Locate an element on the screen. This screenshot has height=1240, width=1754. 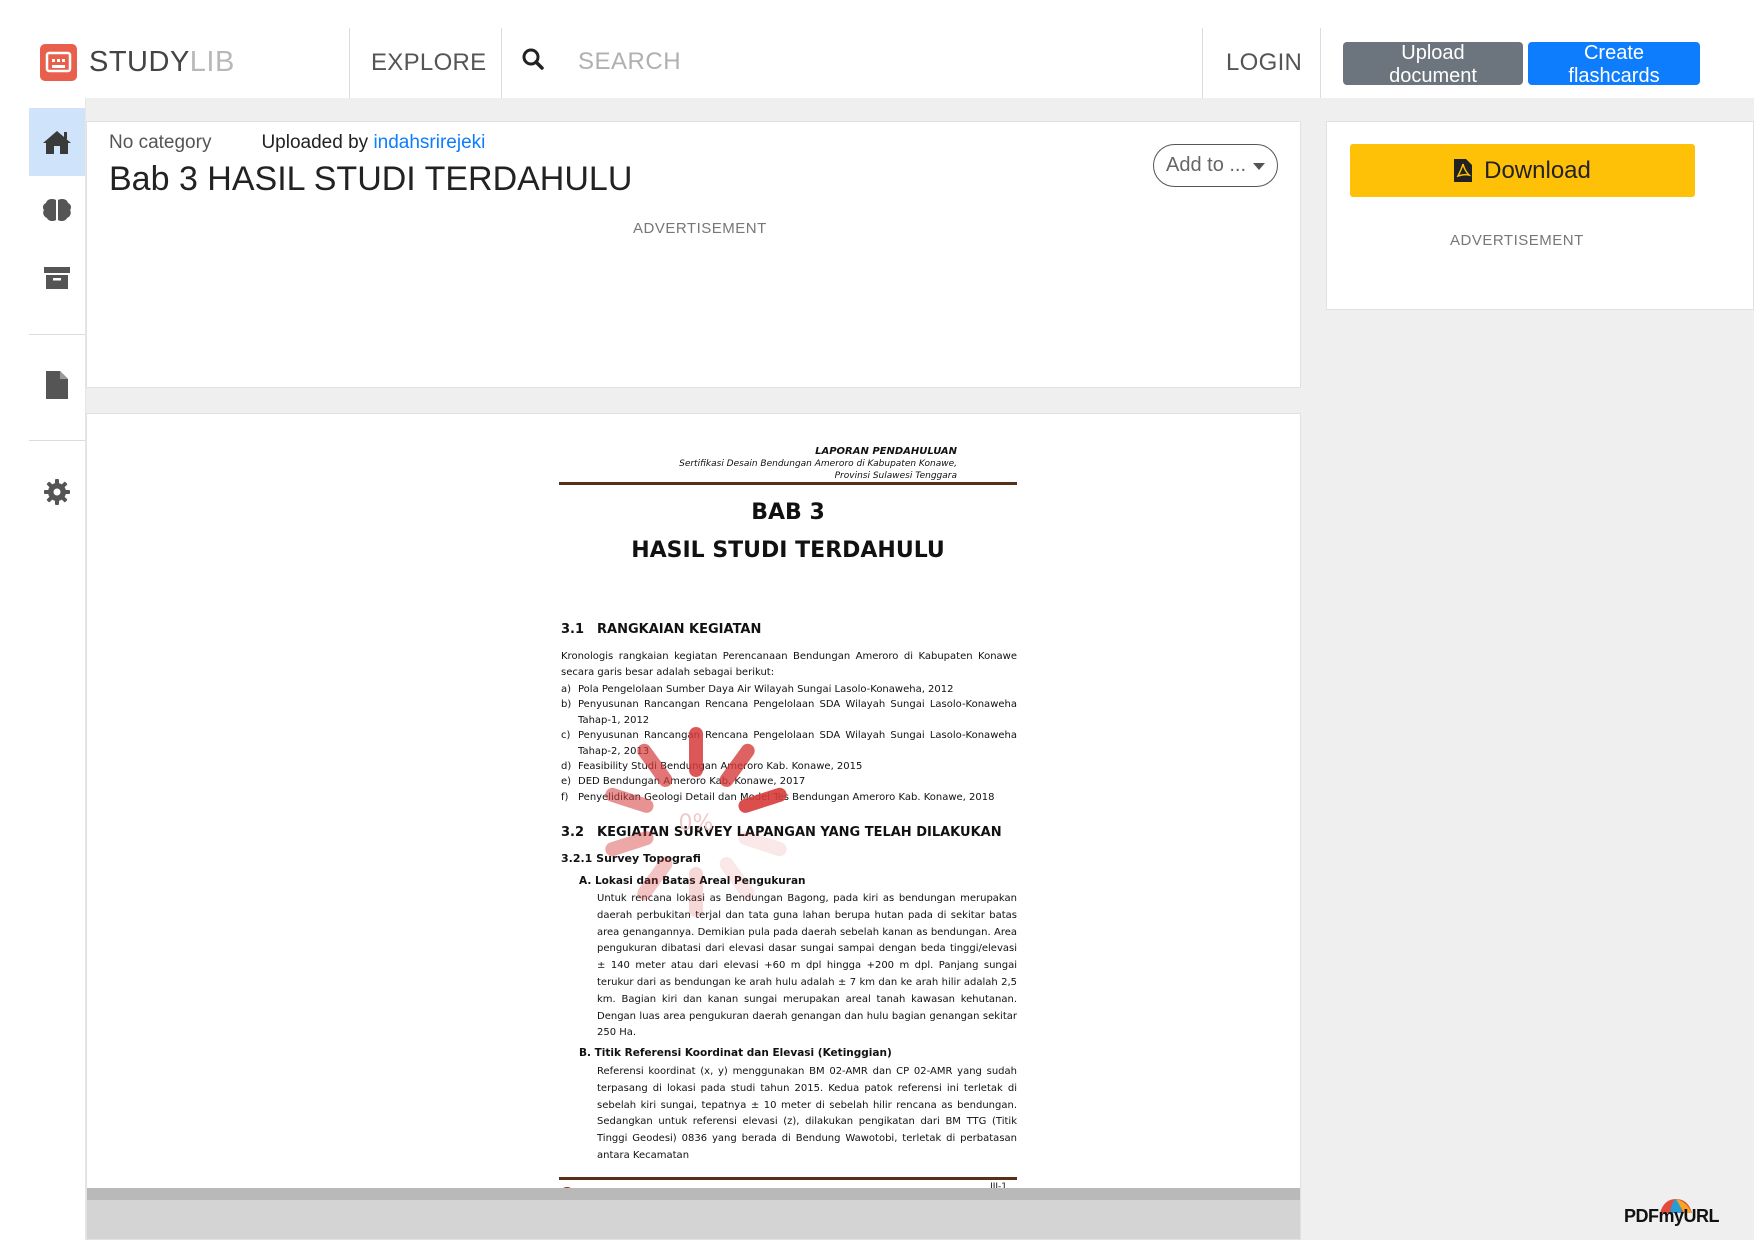
archive-icon is located at coordinates (57, 278).